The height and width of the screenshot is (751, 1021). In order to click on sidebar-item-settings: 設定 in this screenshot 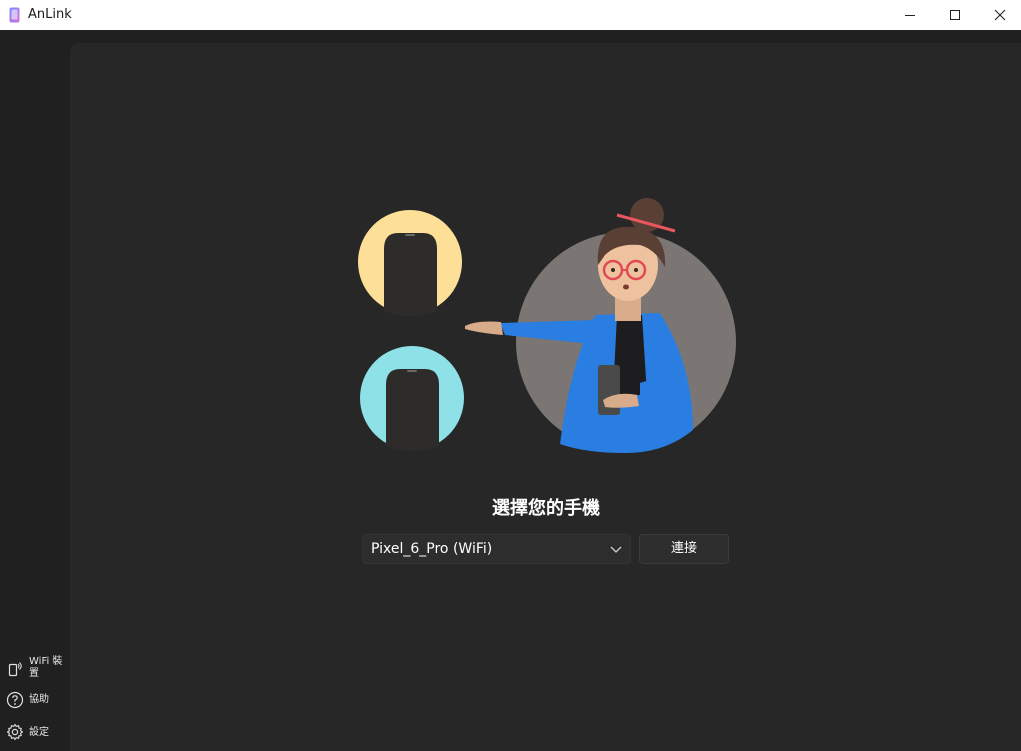, I will do `click(35, 733)`.